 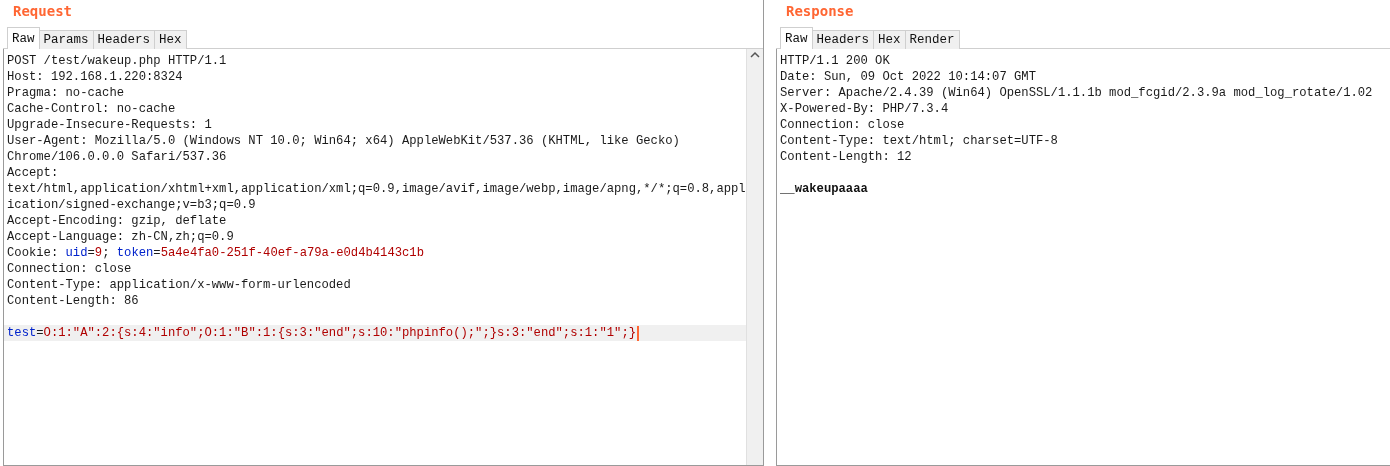 What do you see at coordinates (835, 61) in the screenshot?
I see `text-line: HTTP/1.1 200 OK` at bounding box center [835, 61].